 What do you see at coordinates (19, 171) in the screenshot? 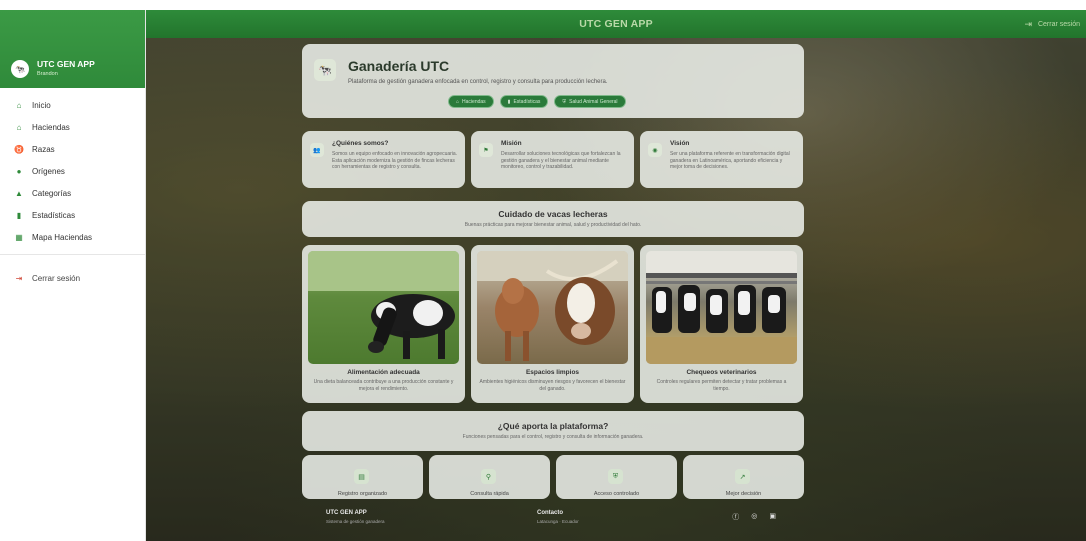
I see `location-pin-icon: ●` at bounding box center [19, 171].